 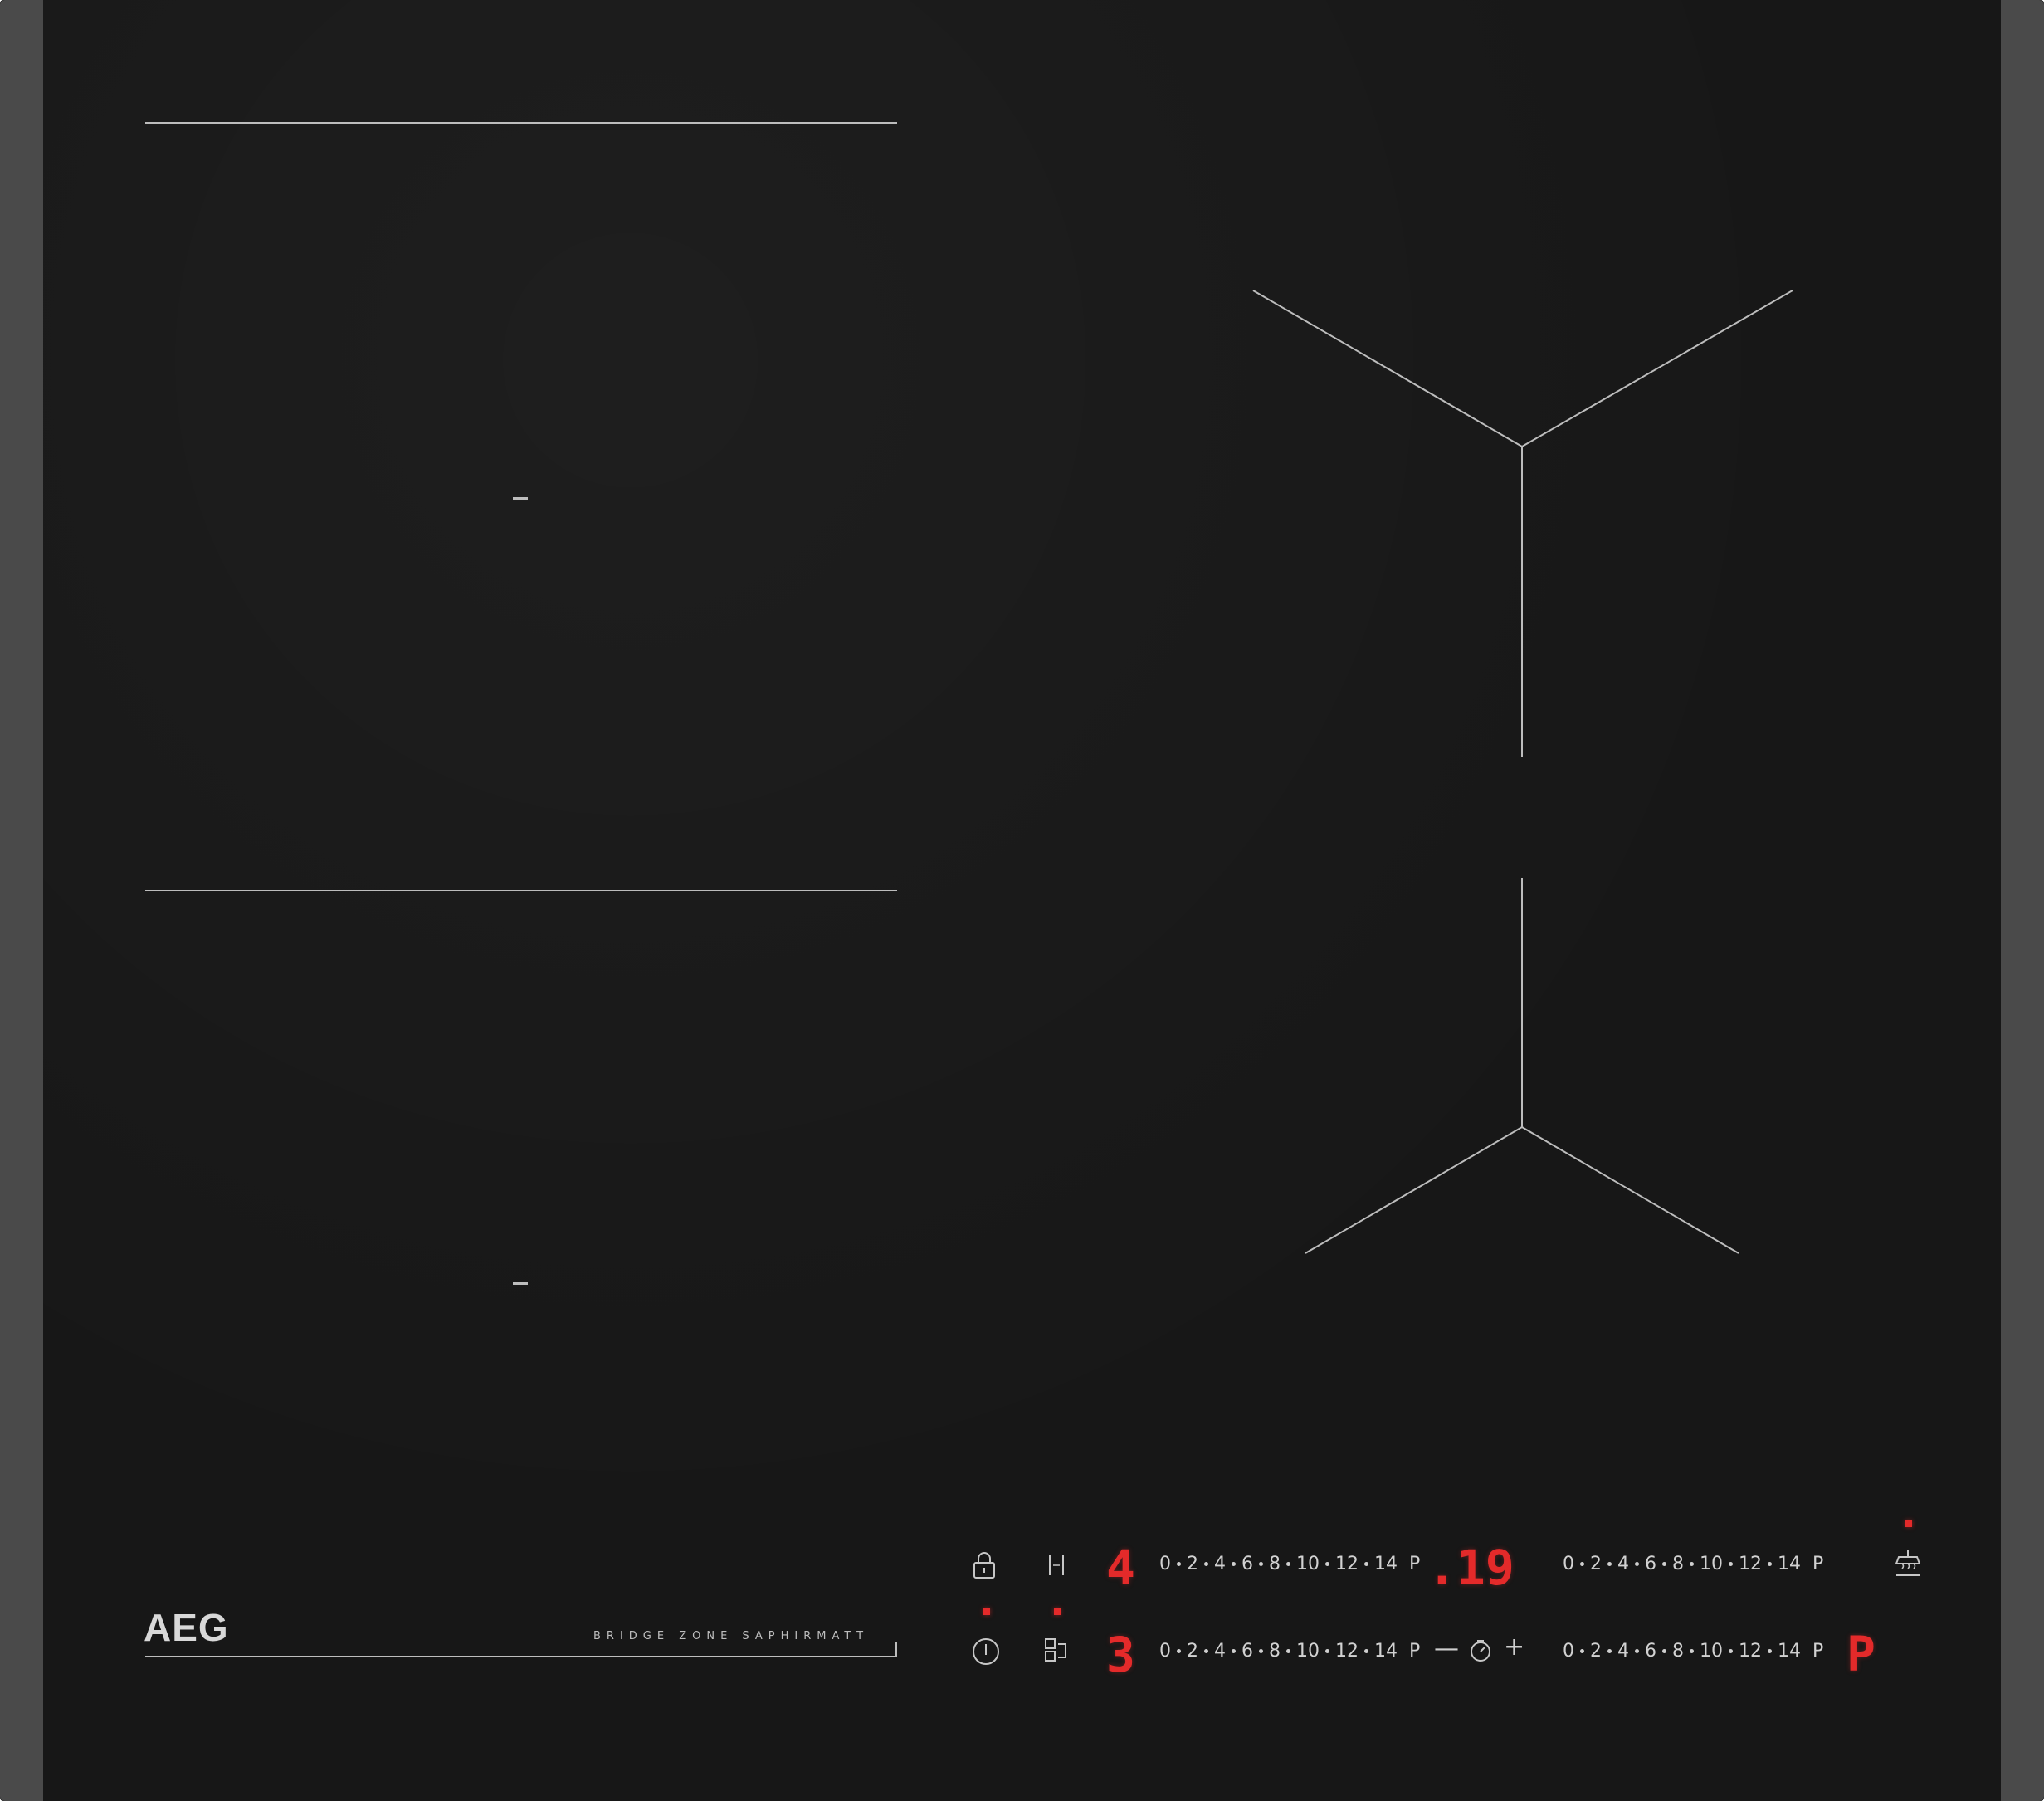 I want to click on hood-link-icon, so click(x=1908, y=1564).